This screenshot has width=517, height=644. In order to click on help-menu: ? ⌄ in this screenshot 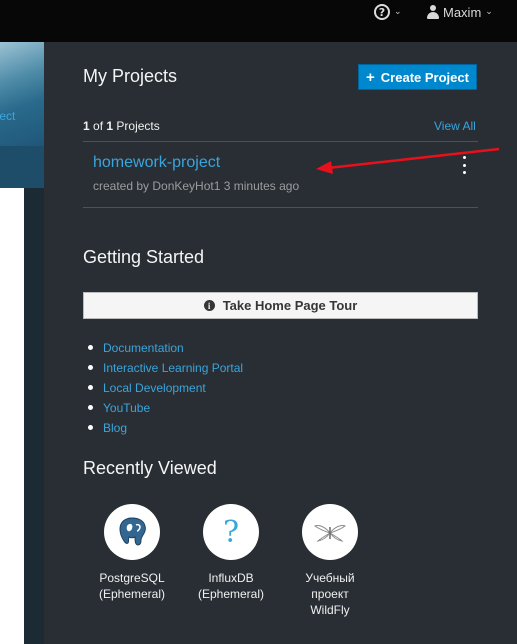, I will do `click(388, 12)`.